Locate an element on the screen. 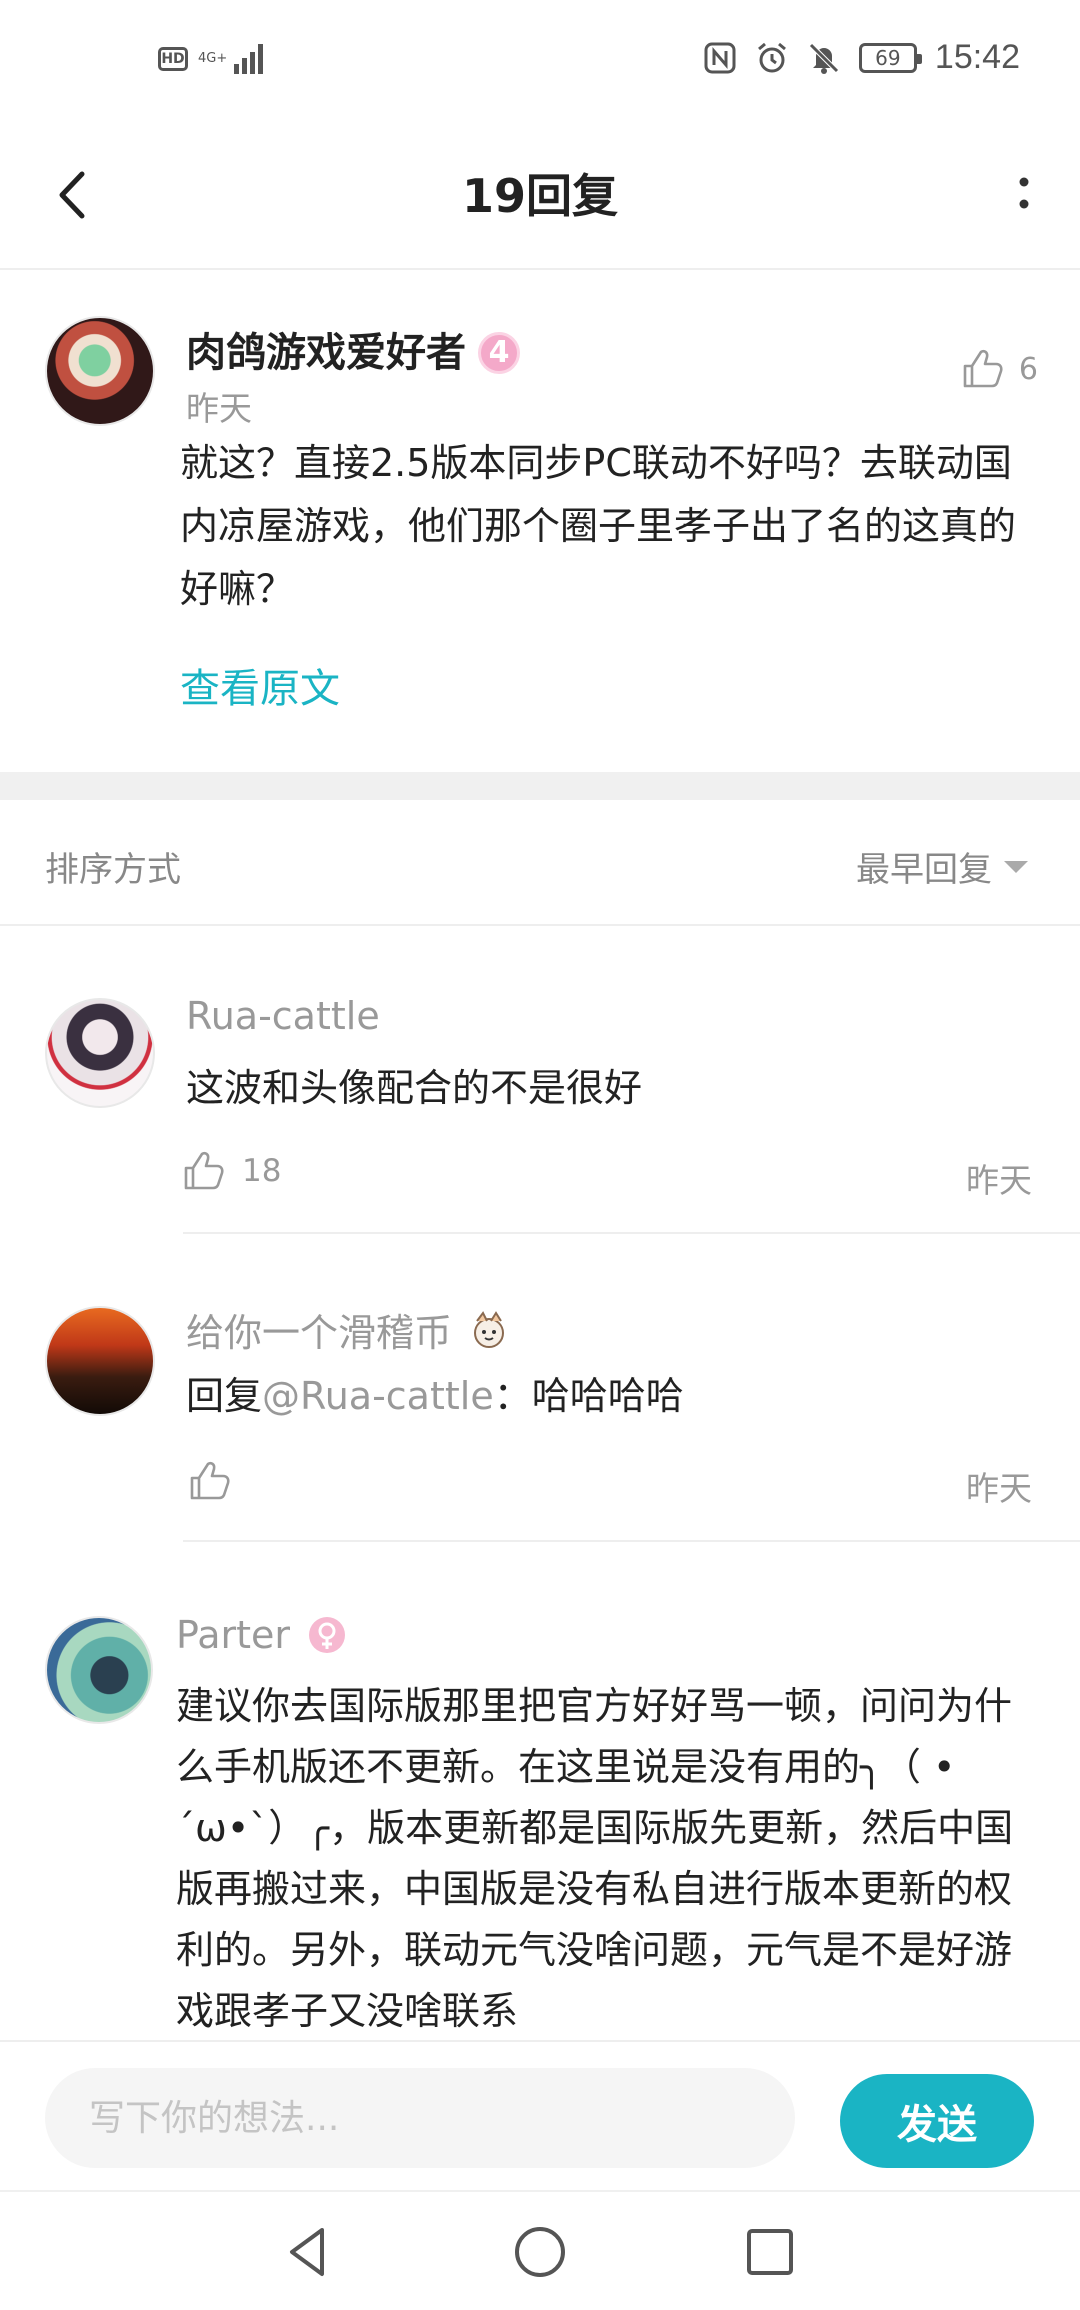 The height and width of the screenshot is (2310, 1080). hd-label: HD is located at coordinates (173, 59).